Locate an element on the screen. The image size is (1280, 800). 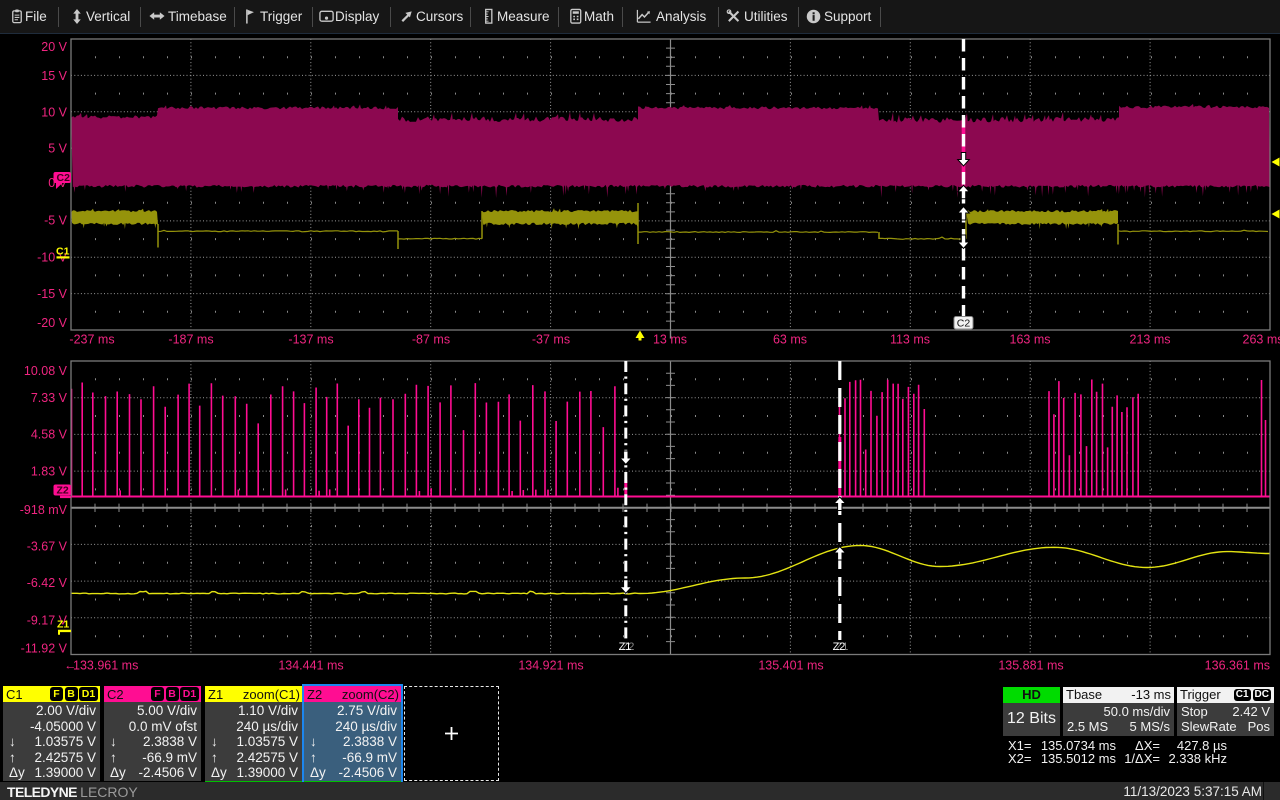
svg-text: -15 V is located at coordinates (52, 294).